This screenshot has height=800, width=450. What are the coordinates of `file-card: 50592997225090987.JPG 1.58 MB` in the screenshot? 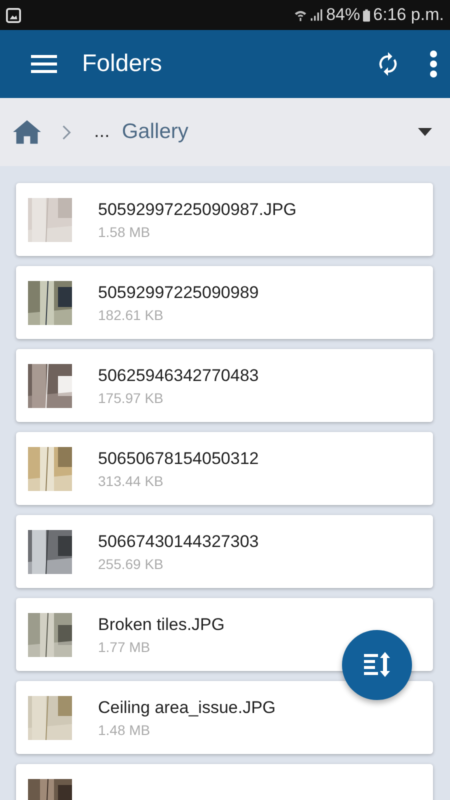 It's located at (224, 219).